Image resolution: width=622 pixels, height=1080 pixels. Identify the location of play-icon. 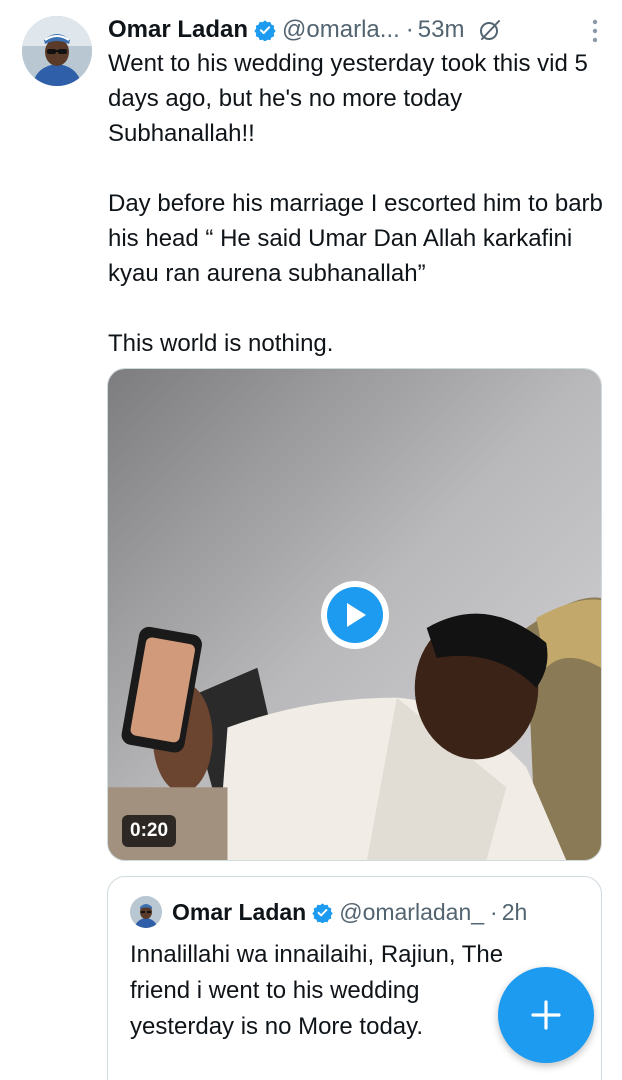
(356, 615).